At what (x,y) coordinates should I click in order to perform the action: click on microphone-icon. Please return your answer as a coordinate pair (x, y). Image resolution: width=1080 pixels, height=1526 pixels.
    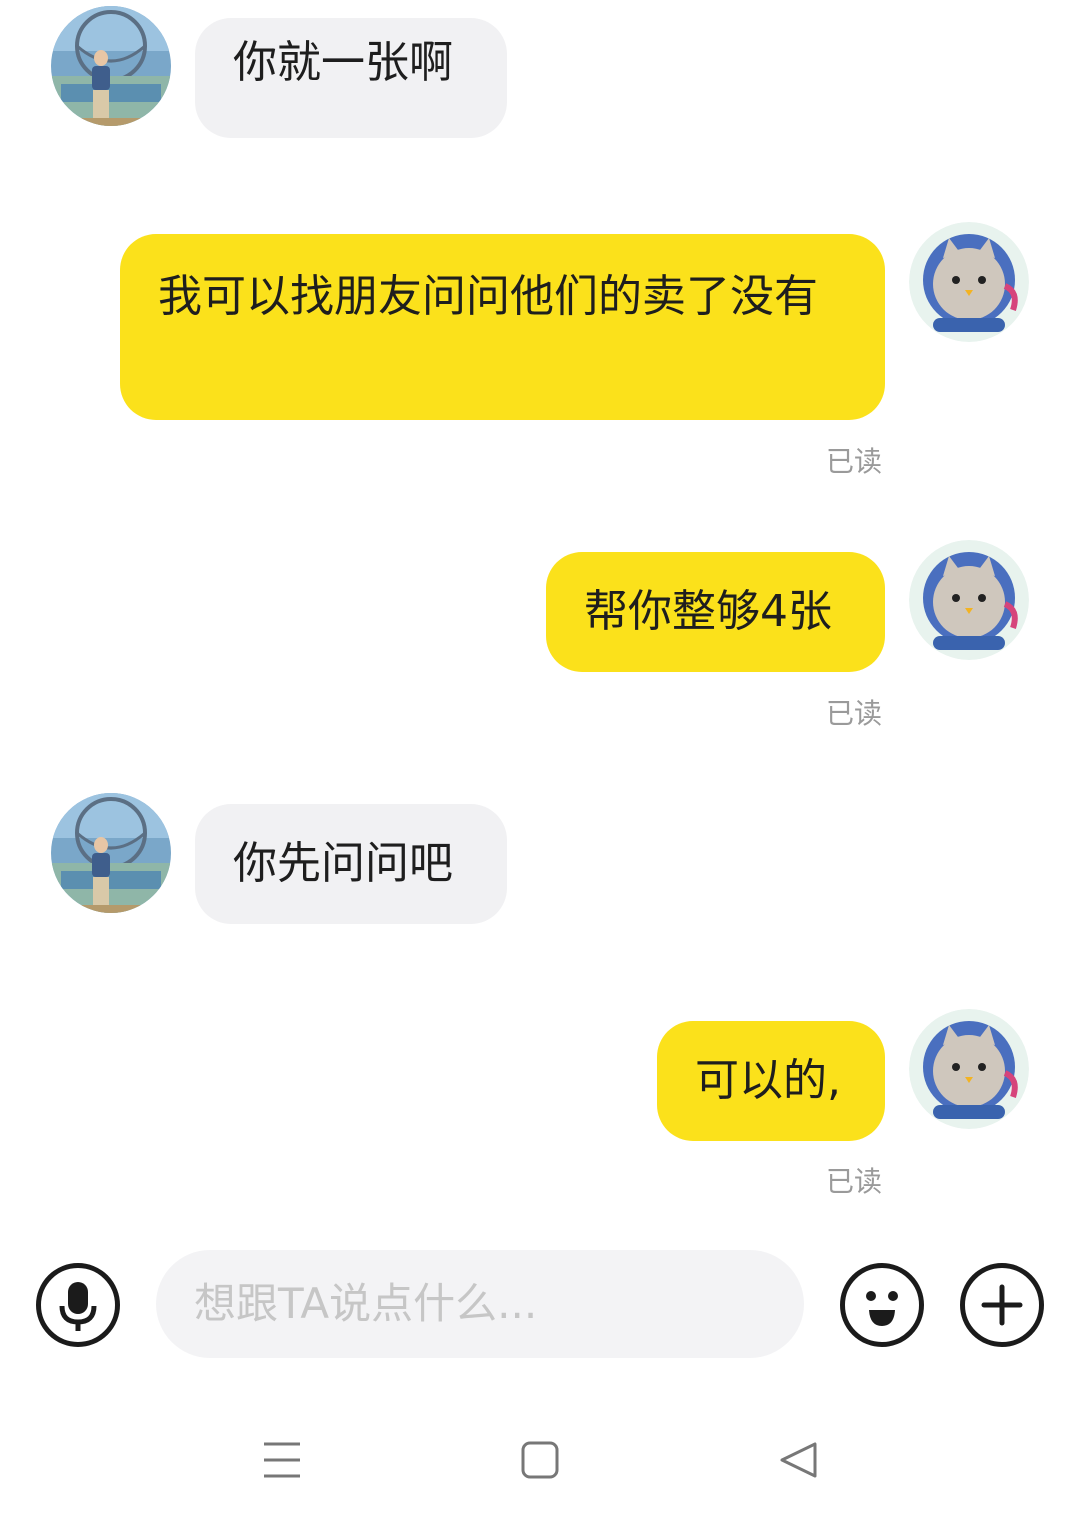
    Looking at the image, I should click on (78, 1306).